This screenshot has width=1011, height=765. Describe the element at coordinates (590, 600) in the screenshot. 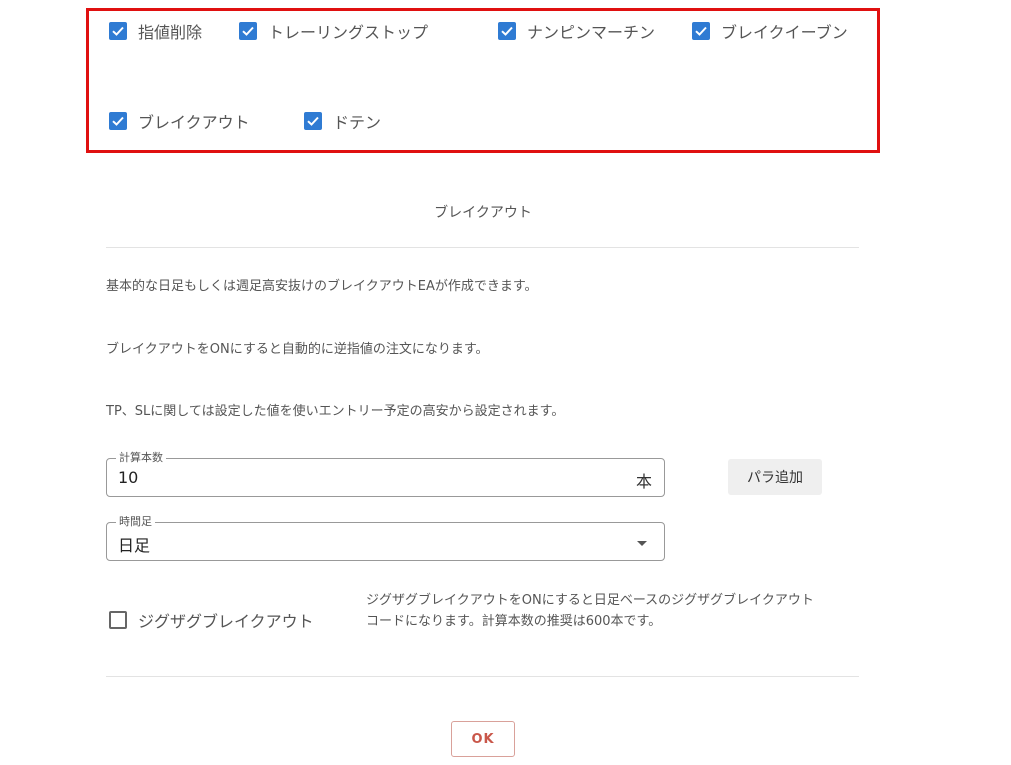

I see `zigzag-description-line: ジグザグブレイクアウトをONにすると日足ベースのジグザグブレイクアウト` at that location.